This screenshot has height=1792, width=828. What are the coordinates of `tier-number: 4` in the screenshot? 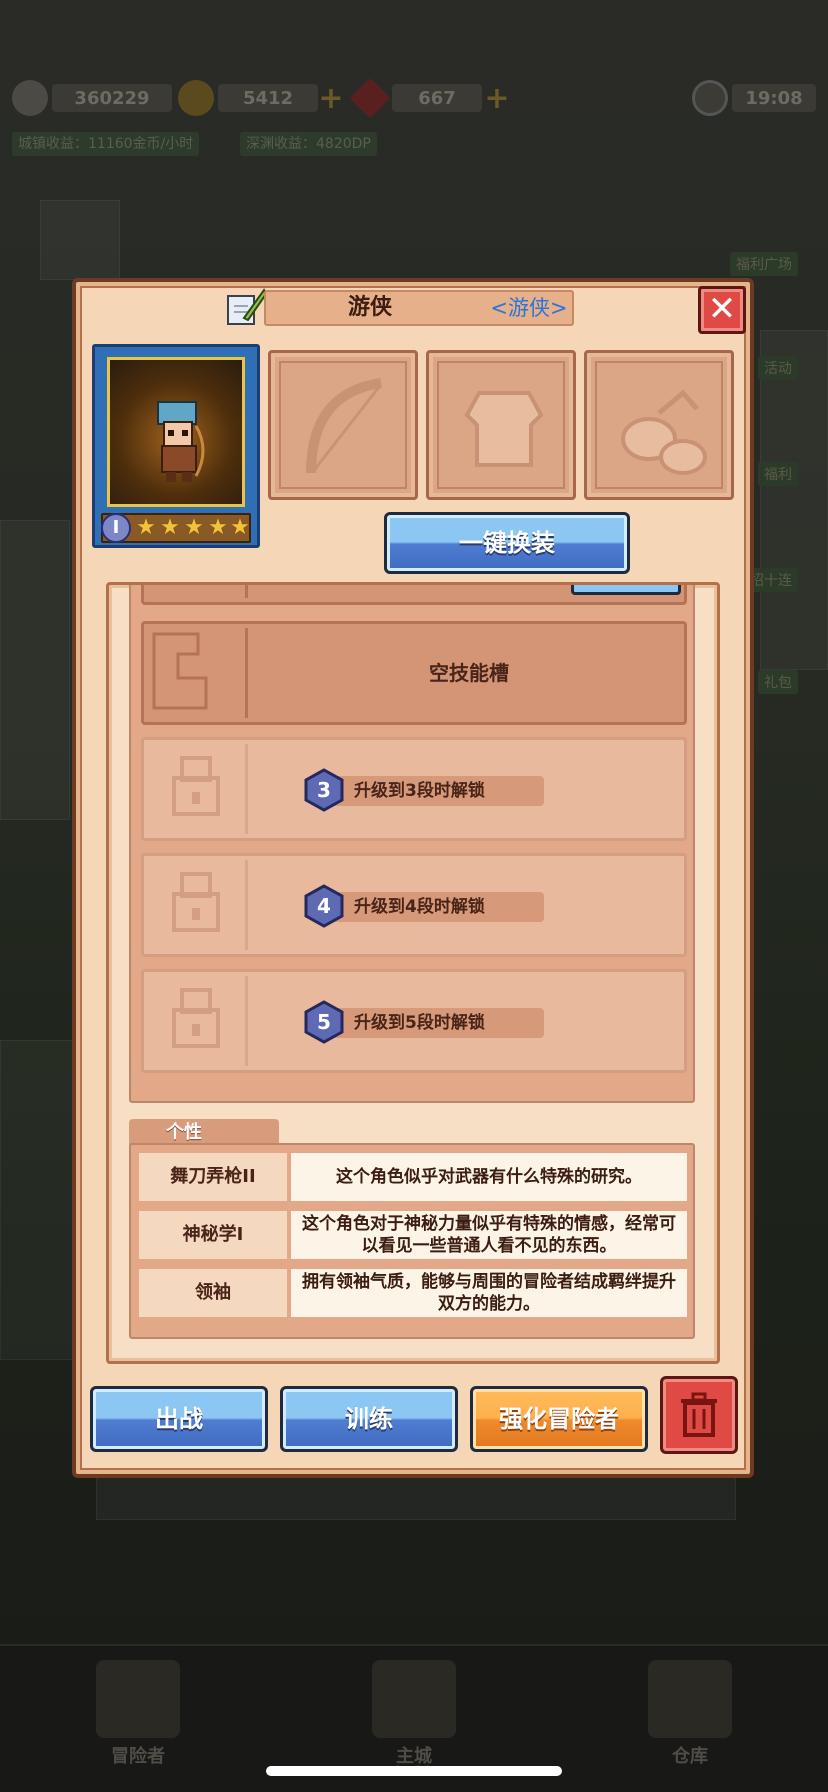 It's located at (324, 906).